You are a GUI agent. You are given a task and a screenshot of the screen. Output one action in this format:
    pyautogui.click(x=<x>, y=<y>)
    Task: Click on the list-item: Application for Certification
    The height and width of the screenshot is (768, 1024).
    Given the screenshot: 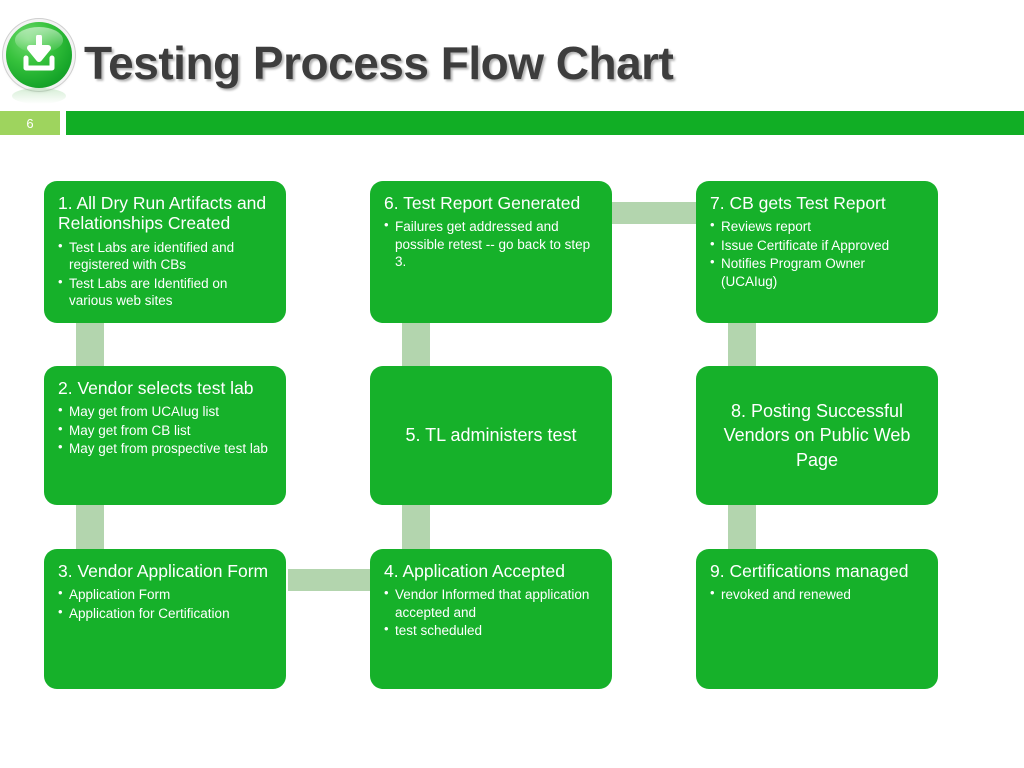 What is the action you would take?
    pyautogui.click(x=165, y=613)
    